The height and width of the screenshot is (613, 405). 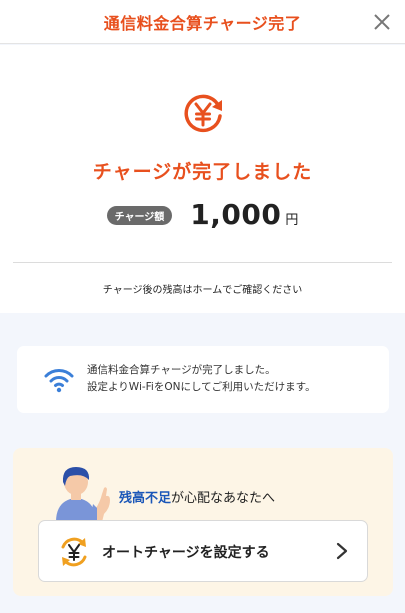 I want to click on auto-charge-setup-button: オートチャージを設定する, so click(x=203, y=551).